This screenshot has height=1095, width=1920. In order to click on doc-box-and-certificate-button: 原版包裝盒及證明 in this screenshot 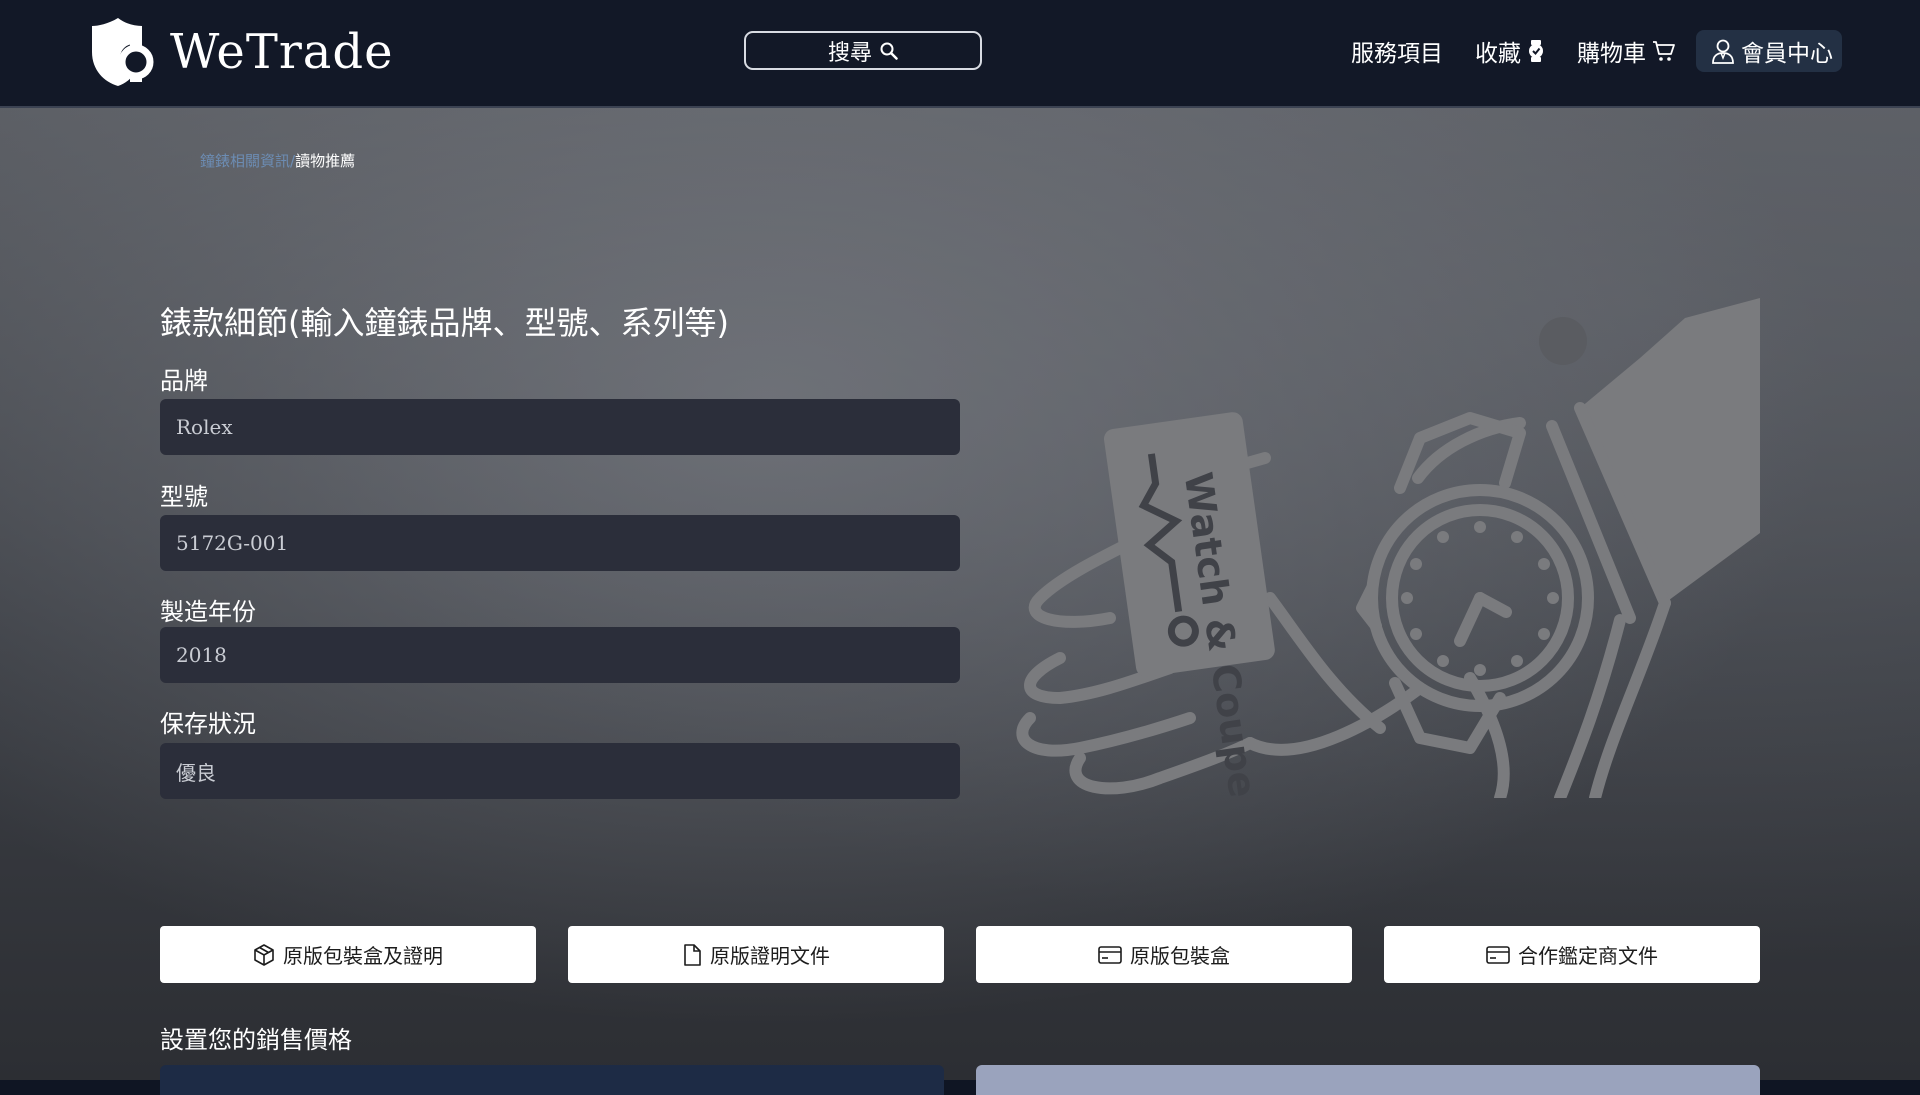, I will do `click(348, 954)`.